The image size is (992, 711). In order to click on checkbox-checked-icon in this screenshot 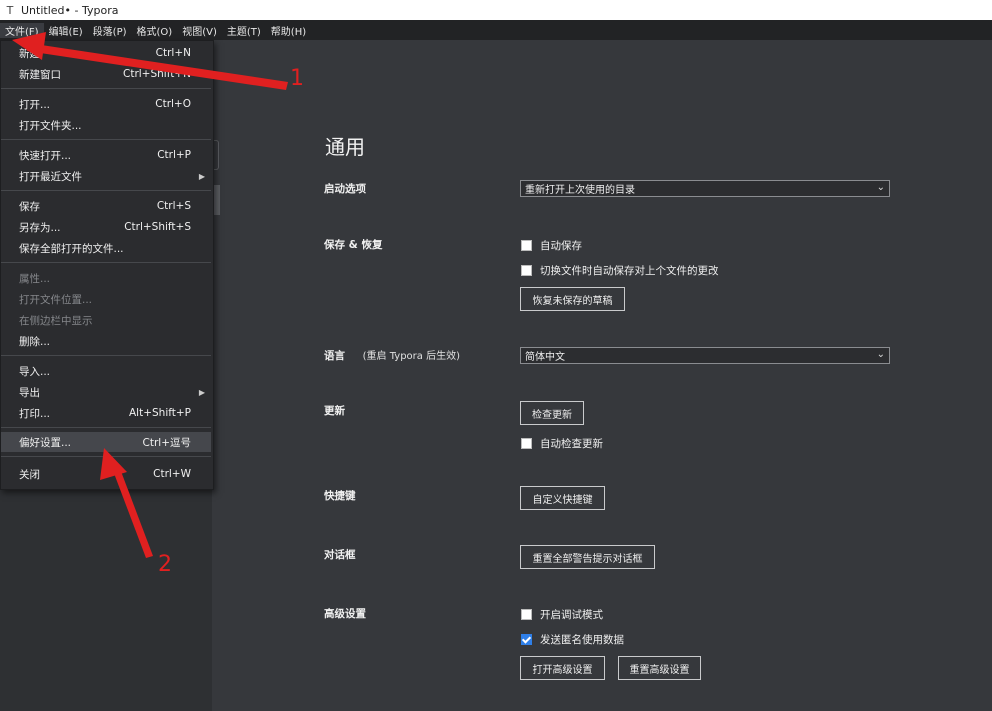, I will do `click(526, 639)`.